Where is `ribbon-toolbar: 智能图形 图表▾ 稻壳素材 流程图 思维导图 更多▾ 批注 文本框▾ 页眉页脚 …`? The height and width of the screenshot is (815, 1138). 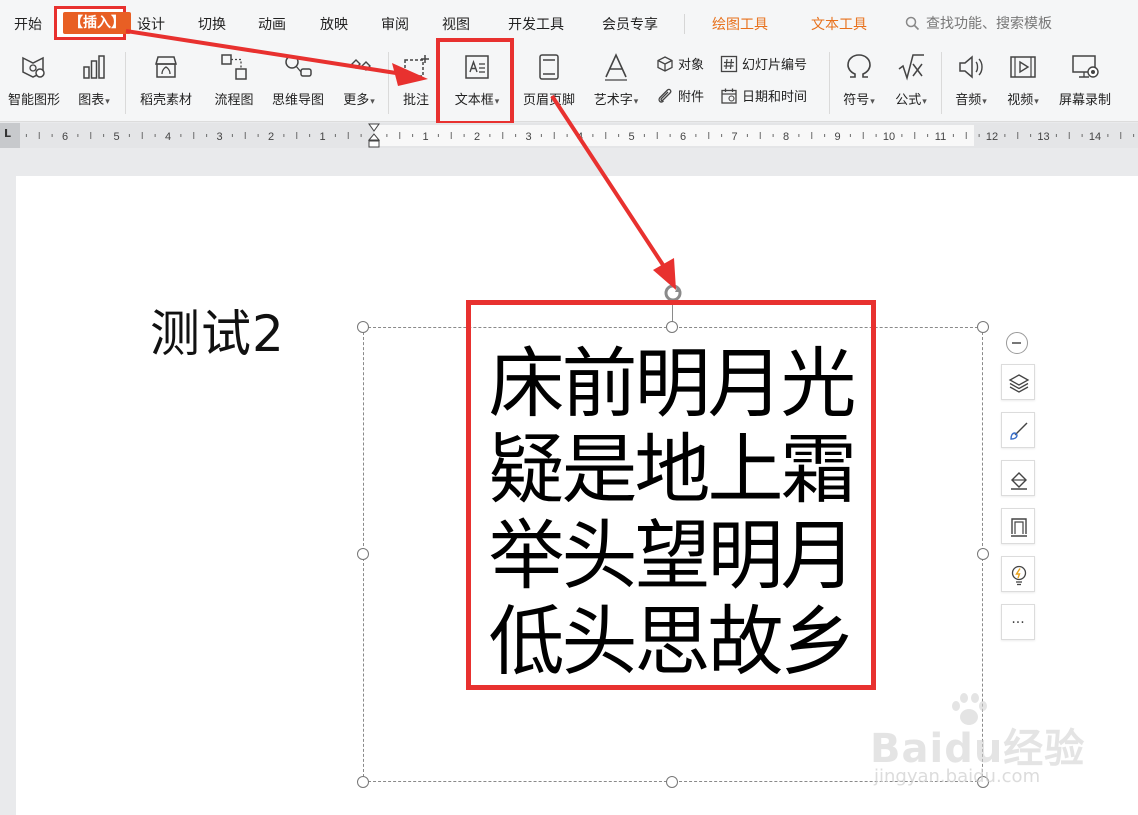
ribbon-toolbar: 智能图形 图表▾ 稻壳素材 流程图 思维导图 更多▾ 批注 文本框▾ 页眉页脚 … is located at coordinates (569, 83).